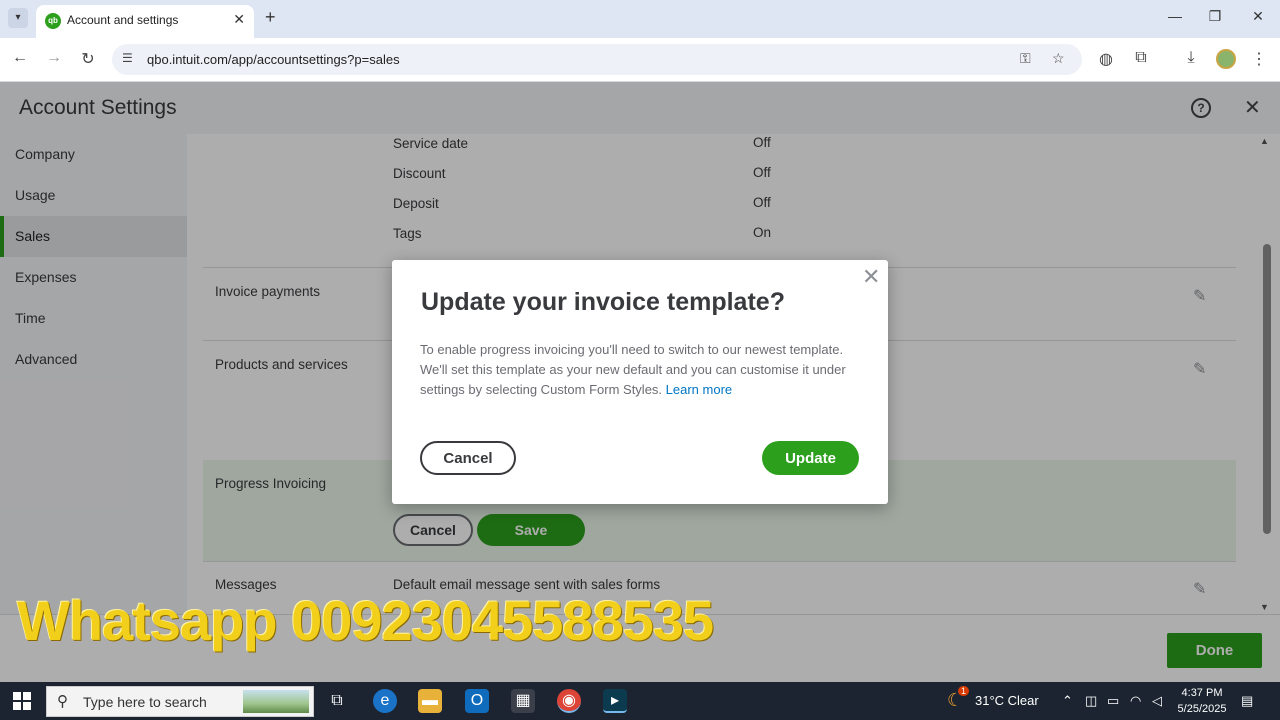  Describe the element at coordinates (615, 701) in the screenshot. I see `app-icon: ▸` at that location.